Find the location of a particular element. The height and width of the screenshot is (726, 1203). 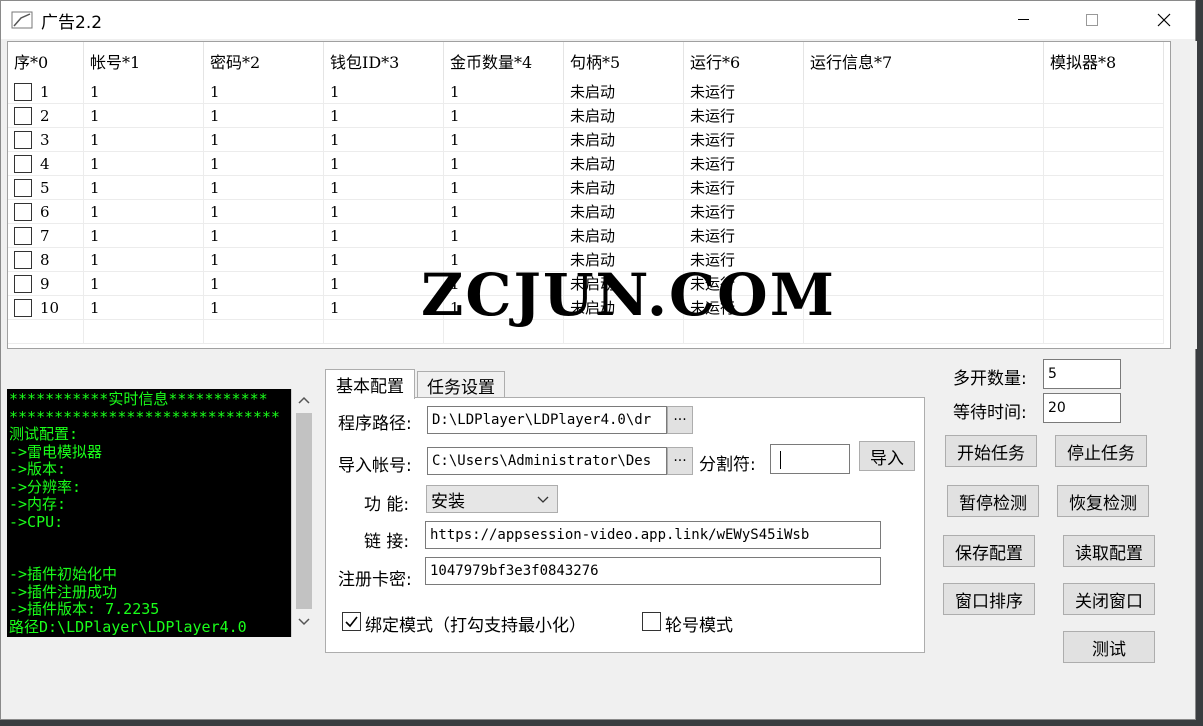

reg-key-field: 1047979bf3e3f0843276 is located at coordinates (653, 571).